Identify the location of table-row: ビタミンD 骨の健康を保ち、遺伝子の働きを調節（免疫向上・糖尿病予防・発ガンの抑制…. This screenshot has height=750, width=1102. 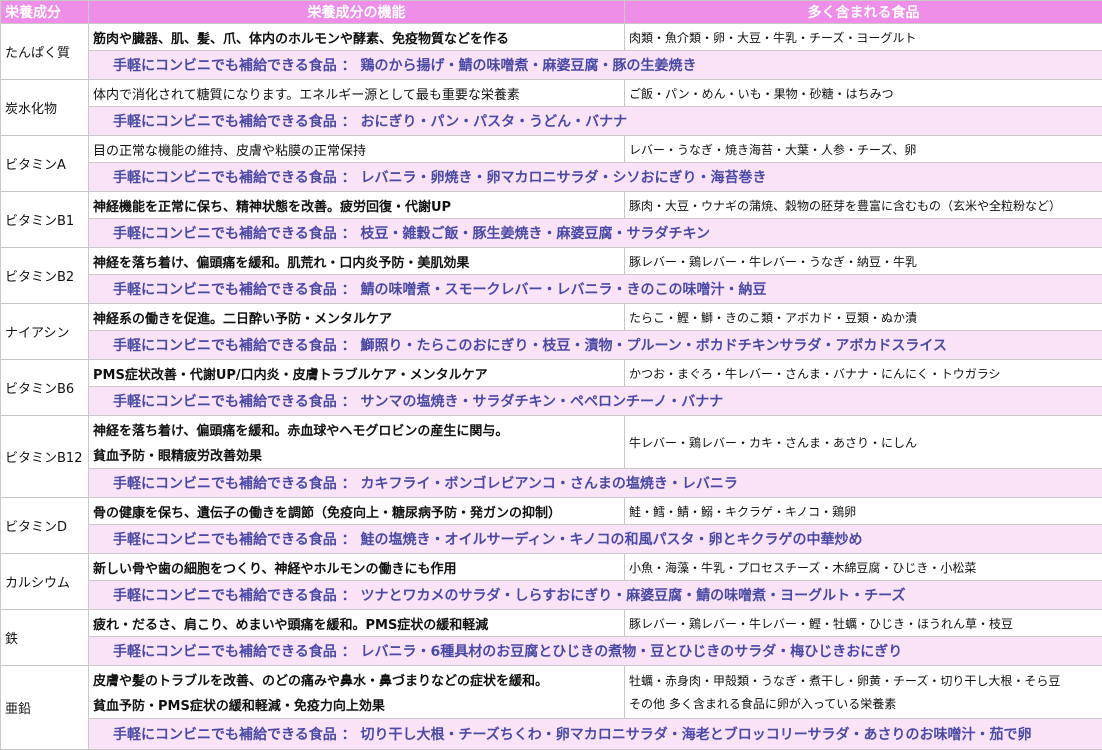
(551, 525).